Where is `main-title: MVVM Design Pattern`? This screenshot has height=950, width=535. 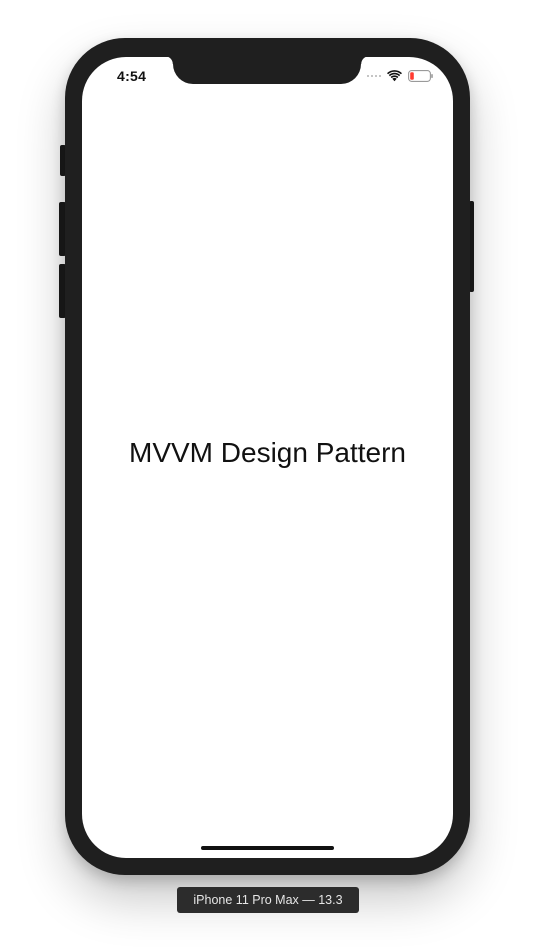 main-title: MVVM Design Pattern is located at coordinates (267, 452).